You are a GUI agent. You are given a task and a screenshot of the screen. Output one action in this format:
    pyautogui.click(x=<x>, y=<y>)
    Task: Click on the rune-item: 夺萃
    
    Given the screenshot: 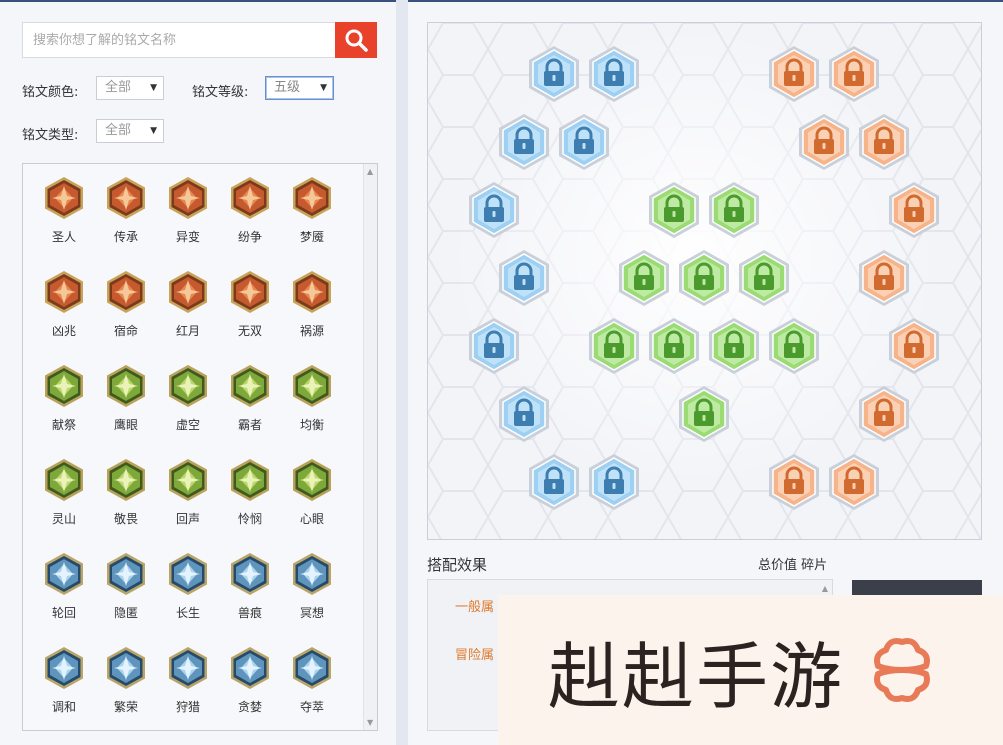 What is the action you would take?
    pyautogui.click(x=312, y=680)
    